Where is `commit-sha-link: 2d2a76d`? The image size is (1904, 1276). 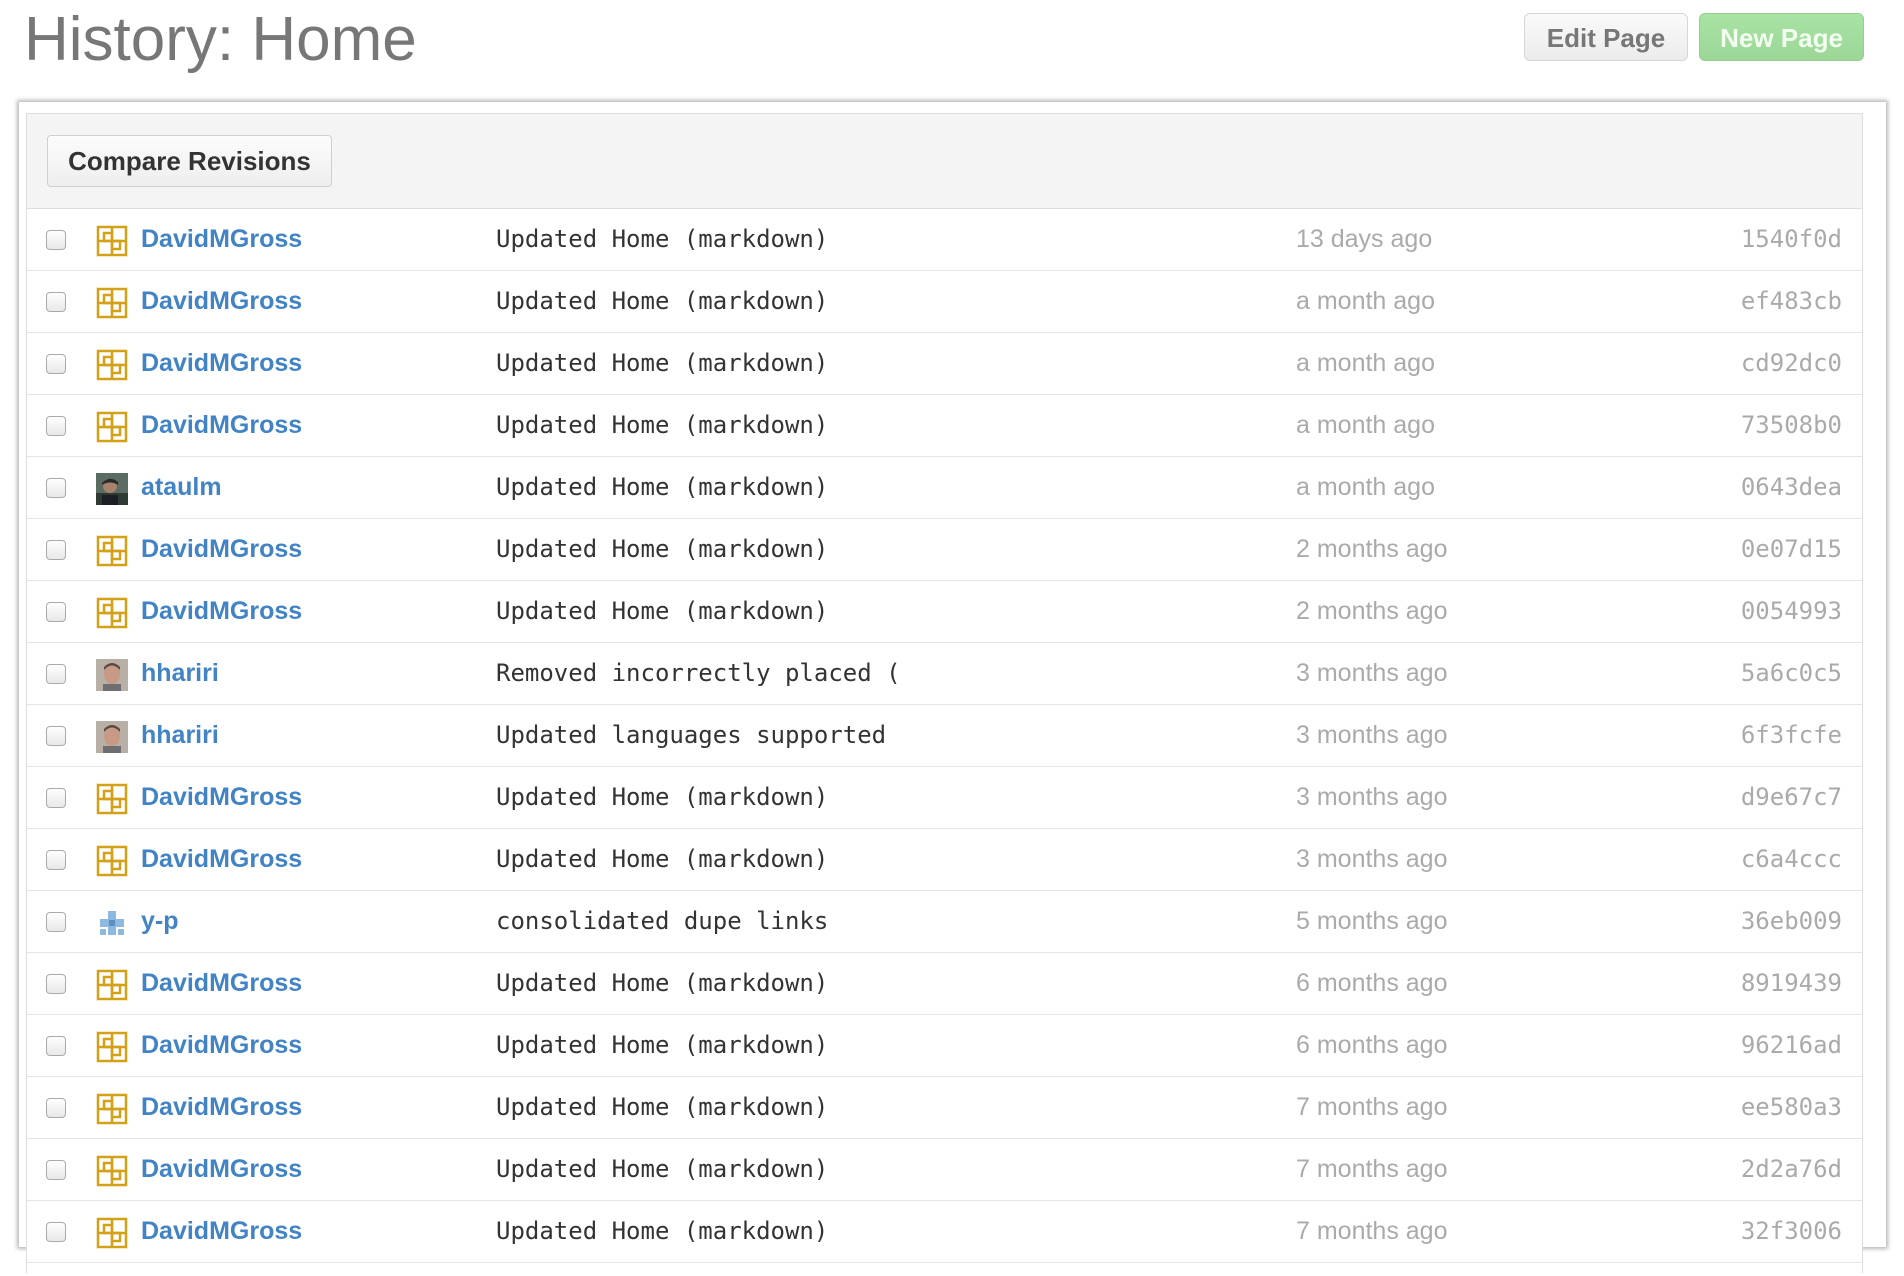 commit-sha-link: 2d2a76d is located at coordinates (1791, 1169).